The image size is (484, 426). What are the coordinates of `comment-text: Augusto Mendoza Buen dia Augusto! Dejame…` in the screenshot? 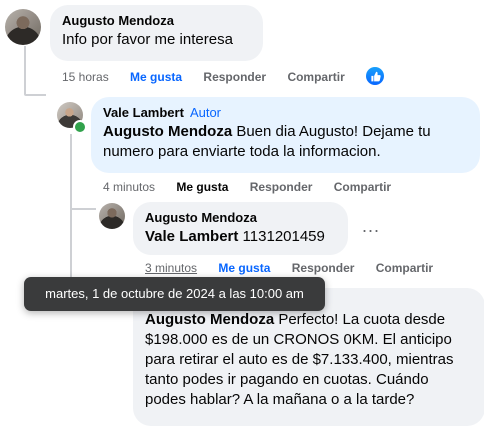 It's located at (285, 142).